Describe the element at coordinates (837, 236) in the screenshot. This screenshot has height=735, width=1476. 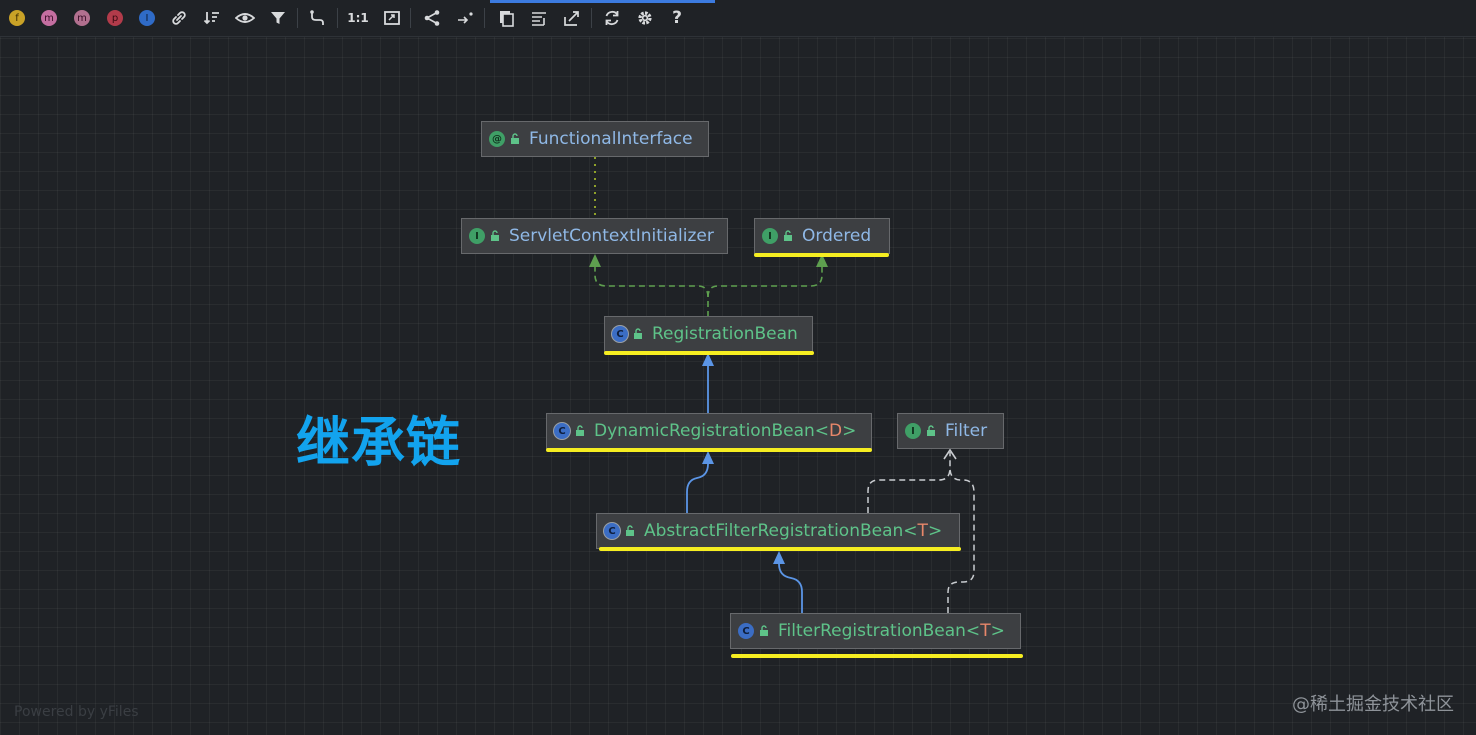
I see `node-label: Ordered` at that location.